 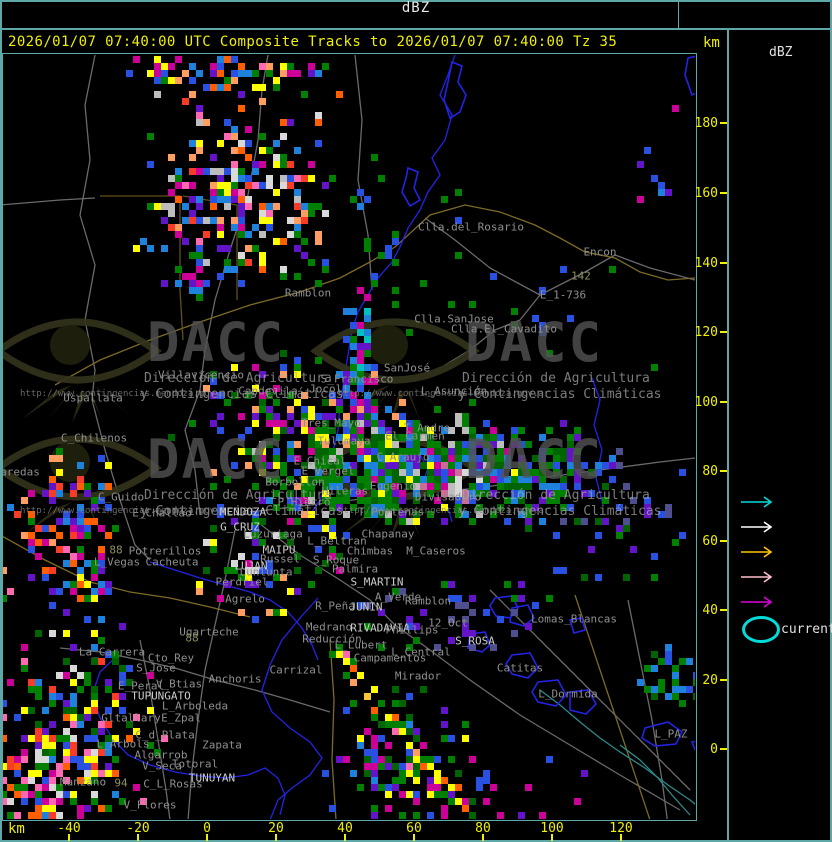 I want to click on y-axis-tick-label: 60, so click(x=710, y=541).